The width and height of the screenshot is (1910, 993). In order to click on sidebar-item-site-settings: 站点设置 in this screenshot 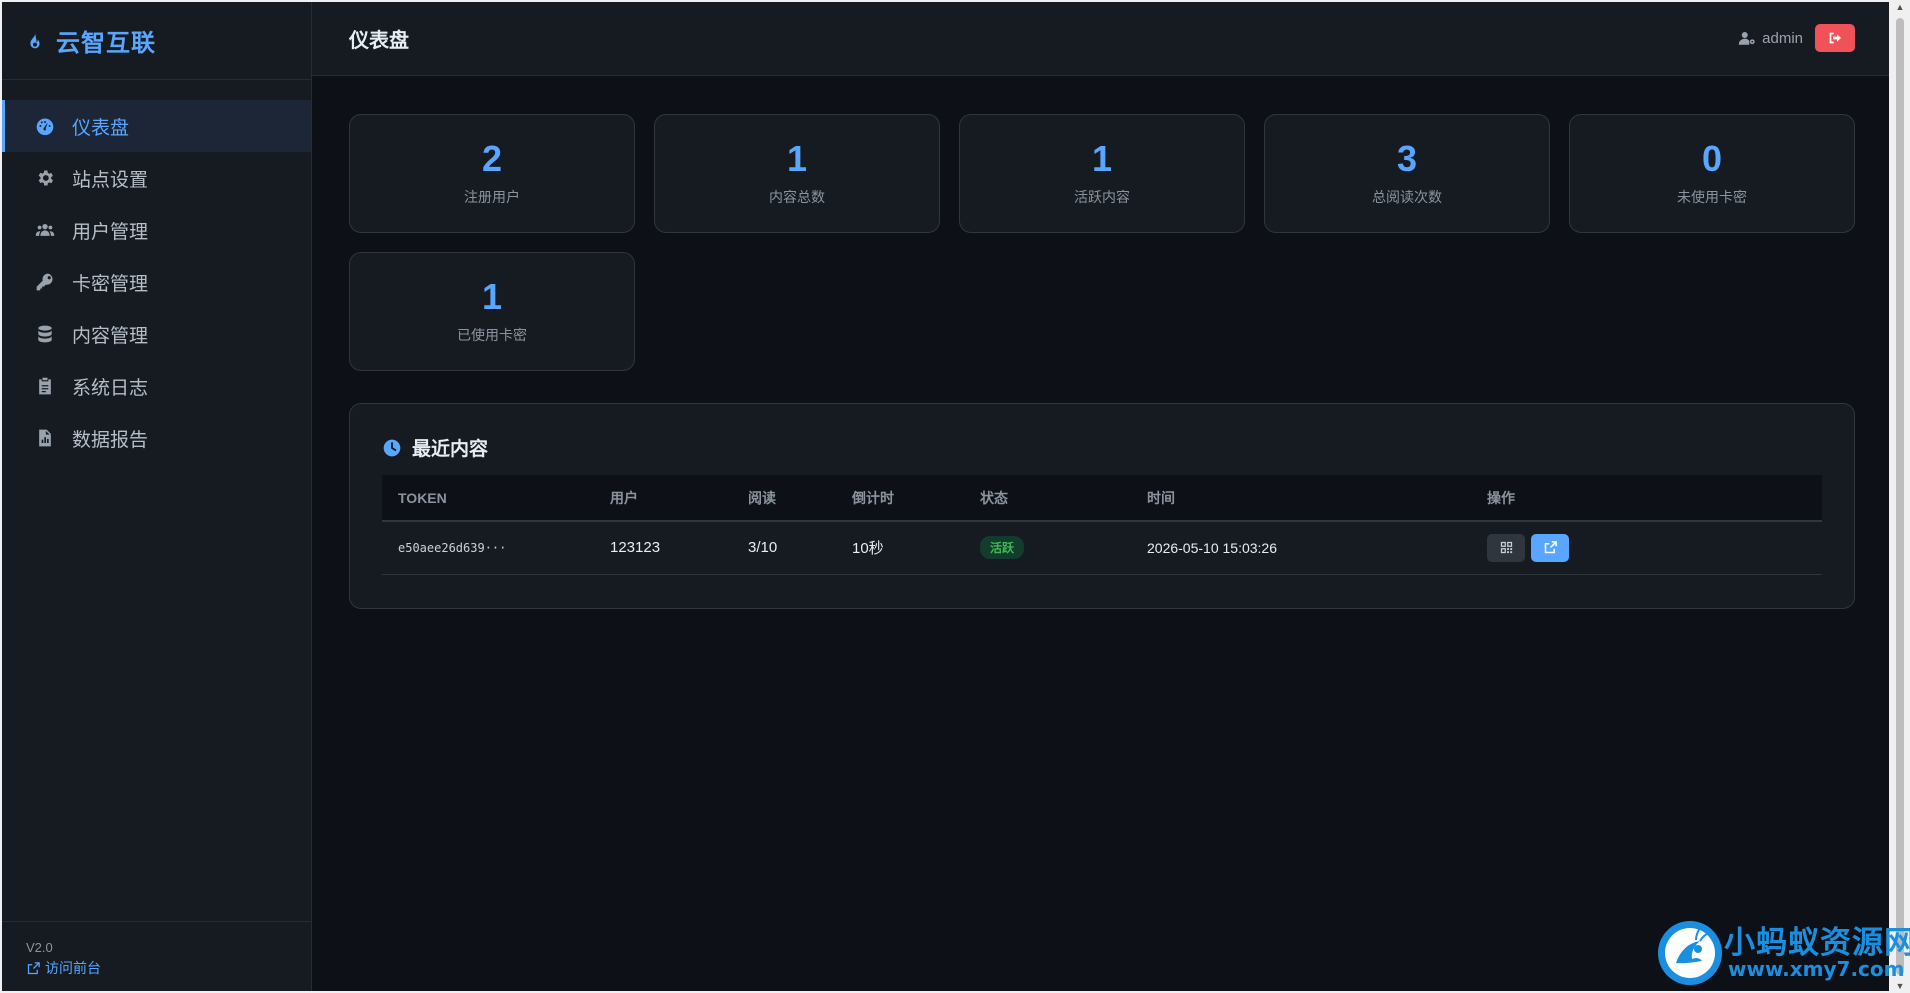, I will do `click(156, 178)`.